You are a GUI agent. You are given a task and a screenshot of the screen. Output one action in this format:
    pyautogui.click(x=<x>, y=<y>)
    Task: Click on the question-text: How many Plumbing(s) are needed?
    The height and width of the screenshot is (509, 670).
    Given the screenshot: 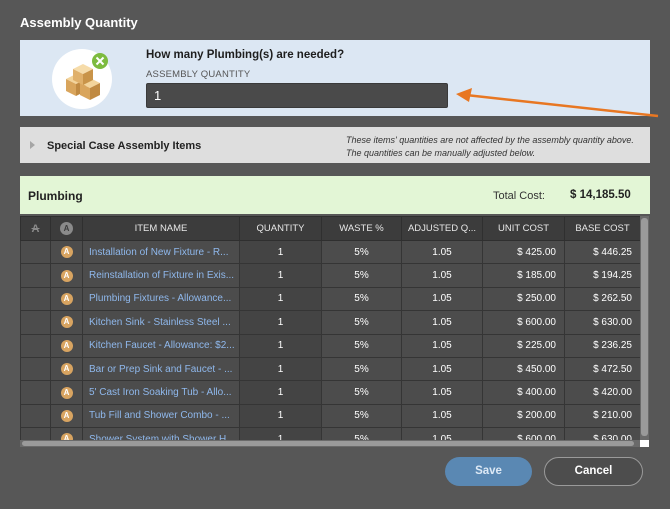 What is the action you would take?
    pyautogui.click(x=245, y=55)
    